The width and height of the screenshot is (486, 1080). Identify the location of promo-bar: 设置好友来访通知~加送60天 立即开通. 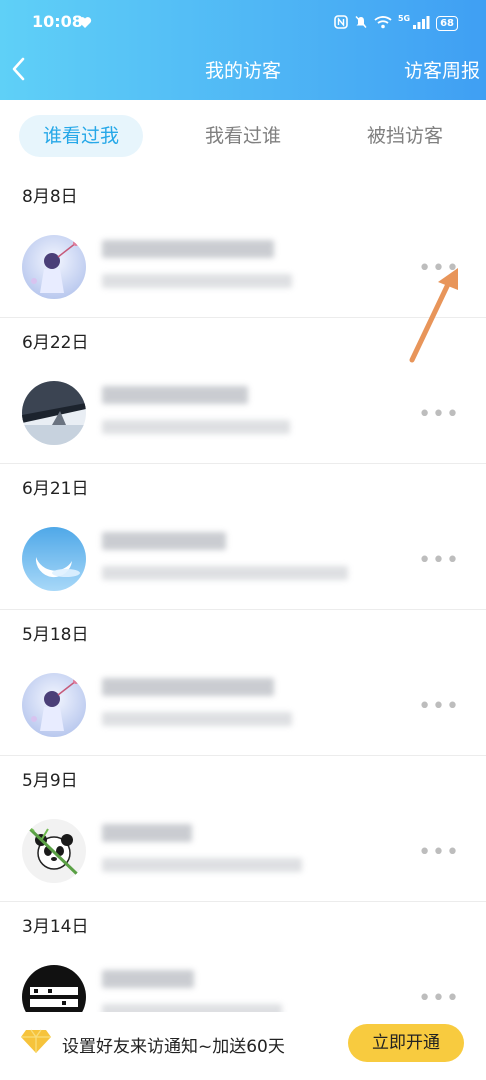
(243, 1046).